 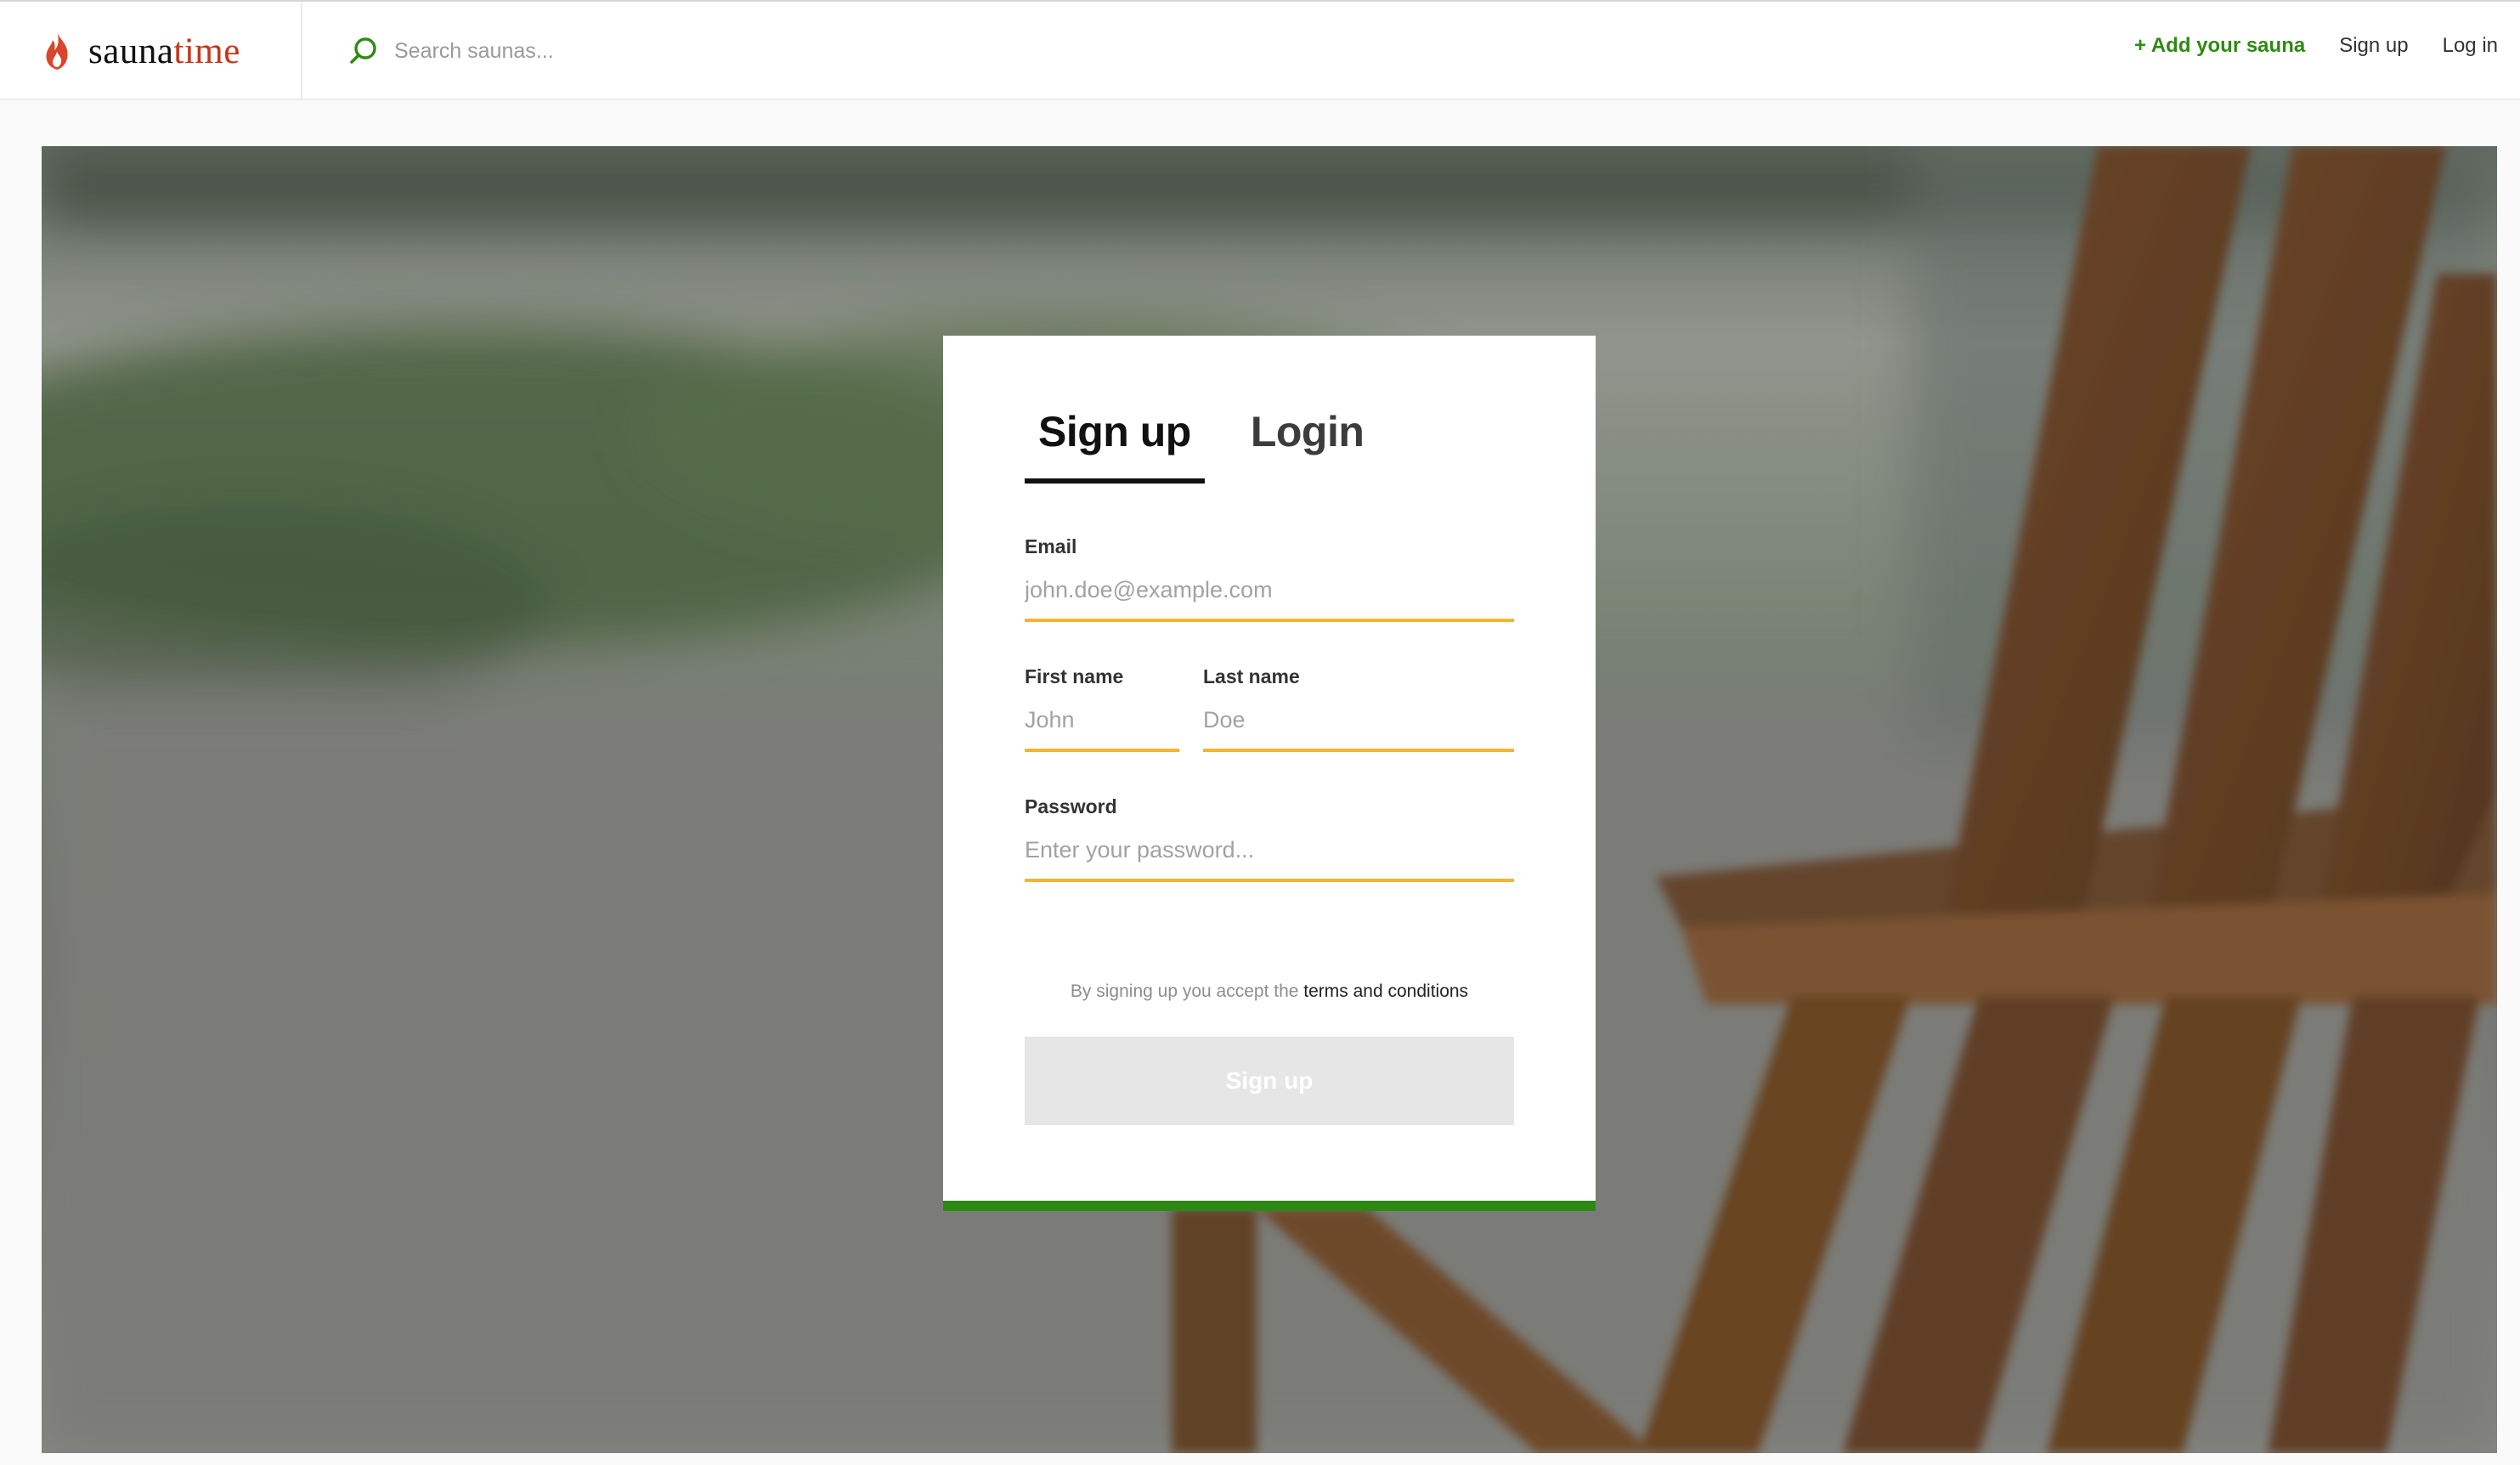 I want to click on email-input, so click(x=1270, y=599).